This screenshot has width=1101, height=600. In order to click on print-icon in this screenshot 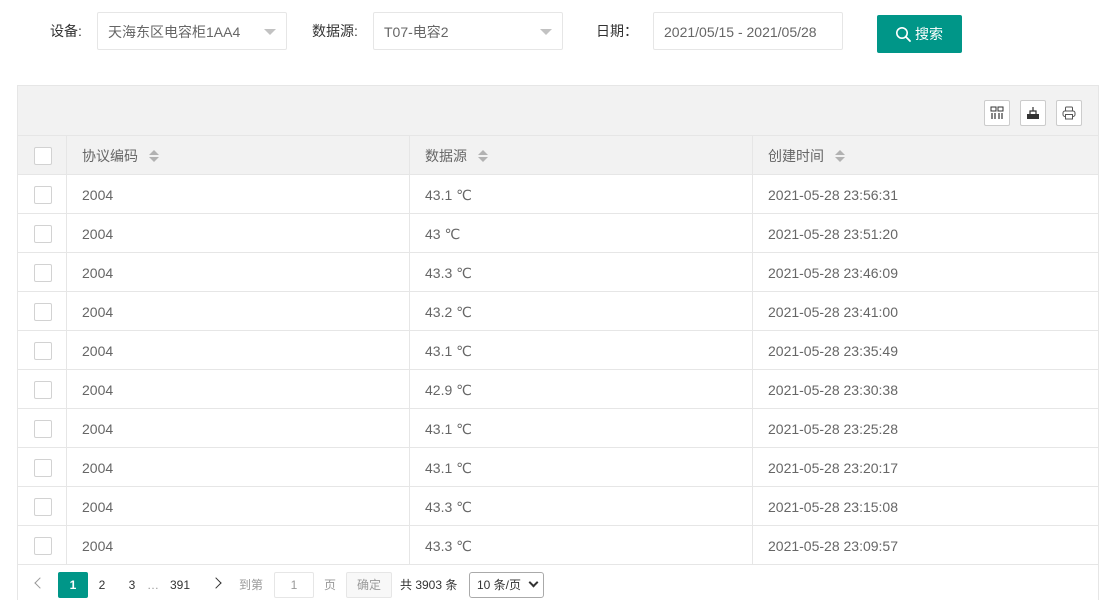, I will do `click(1069, 113)`.